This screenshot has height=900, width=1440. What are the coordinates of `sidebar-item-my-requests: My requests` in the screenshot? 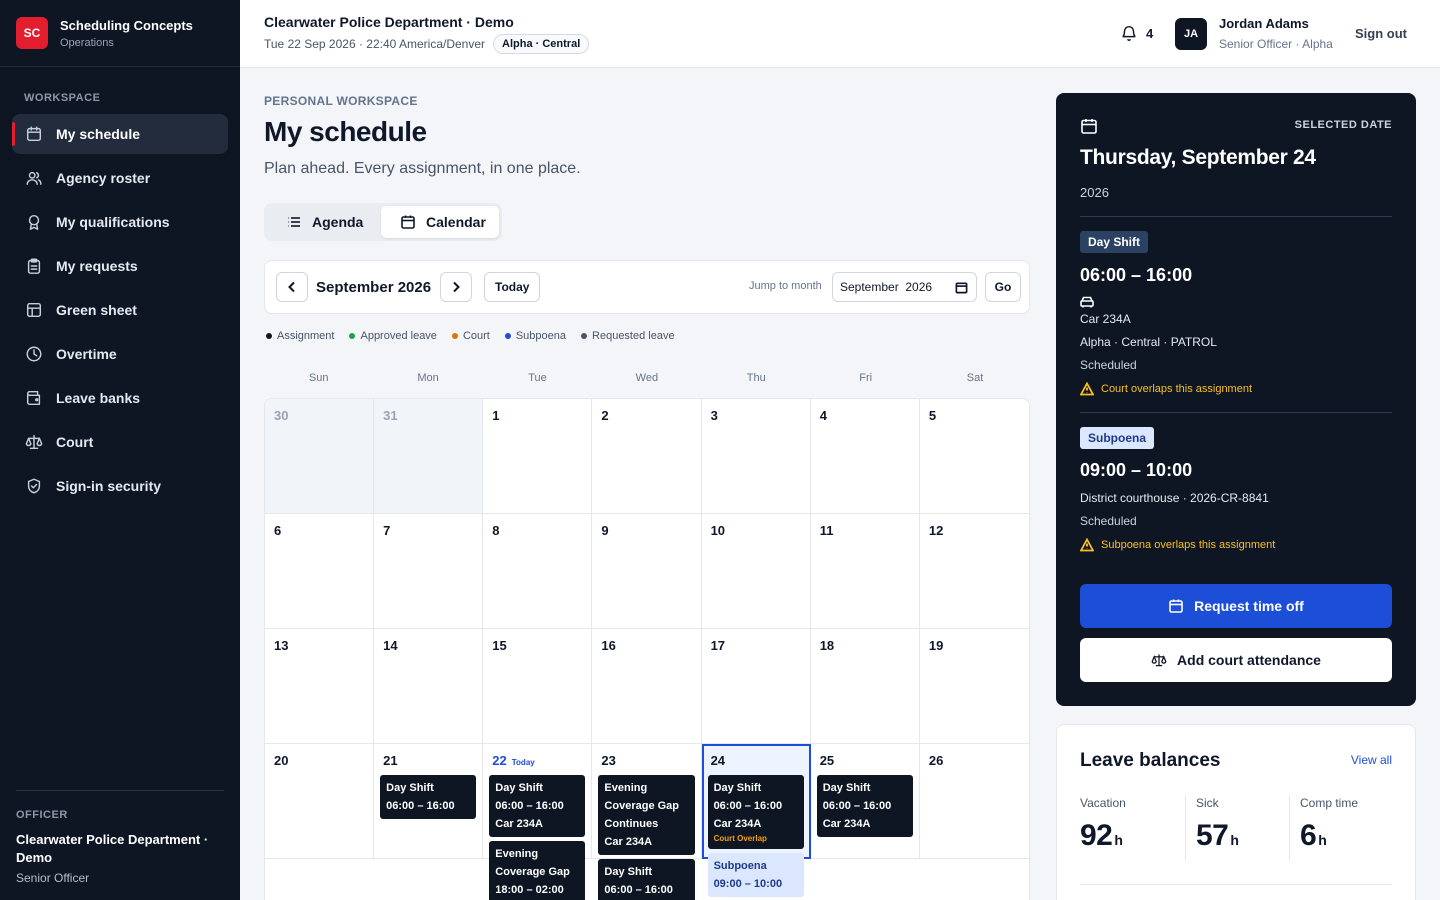 It's located at (120, 266).